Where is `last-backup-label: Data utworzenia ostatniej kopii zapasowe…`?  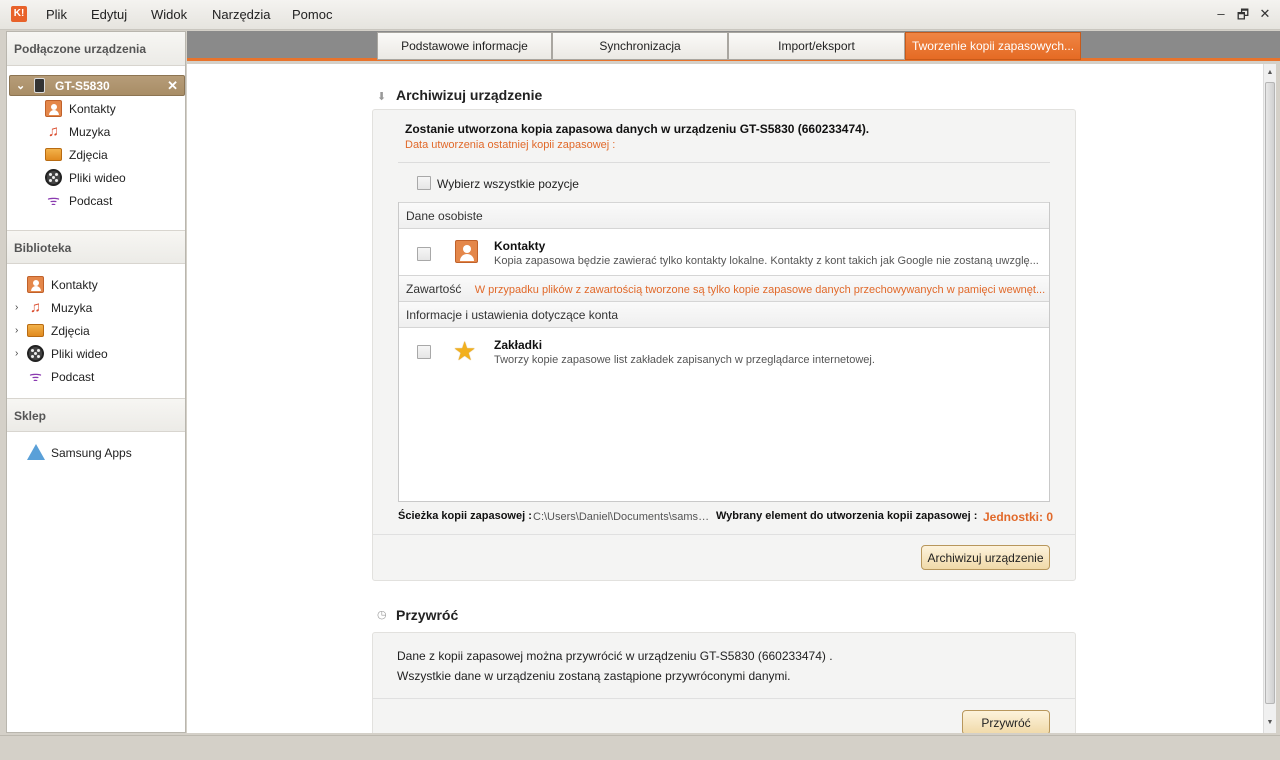
last-backup-label: Data utworzenia ostatniej kopii zapasowe… is located at coordinates (510, 145).